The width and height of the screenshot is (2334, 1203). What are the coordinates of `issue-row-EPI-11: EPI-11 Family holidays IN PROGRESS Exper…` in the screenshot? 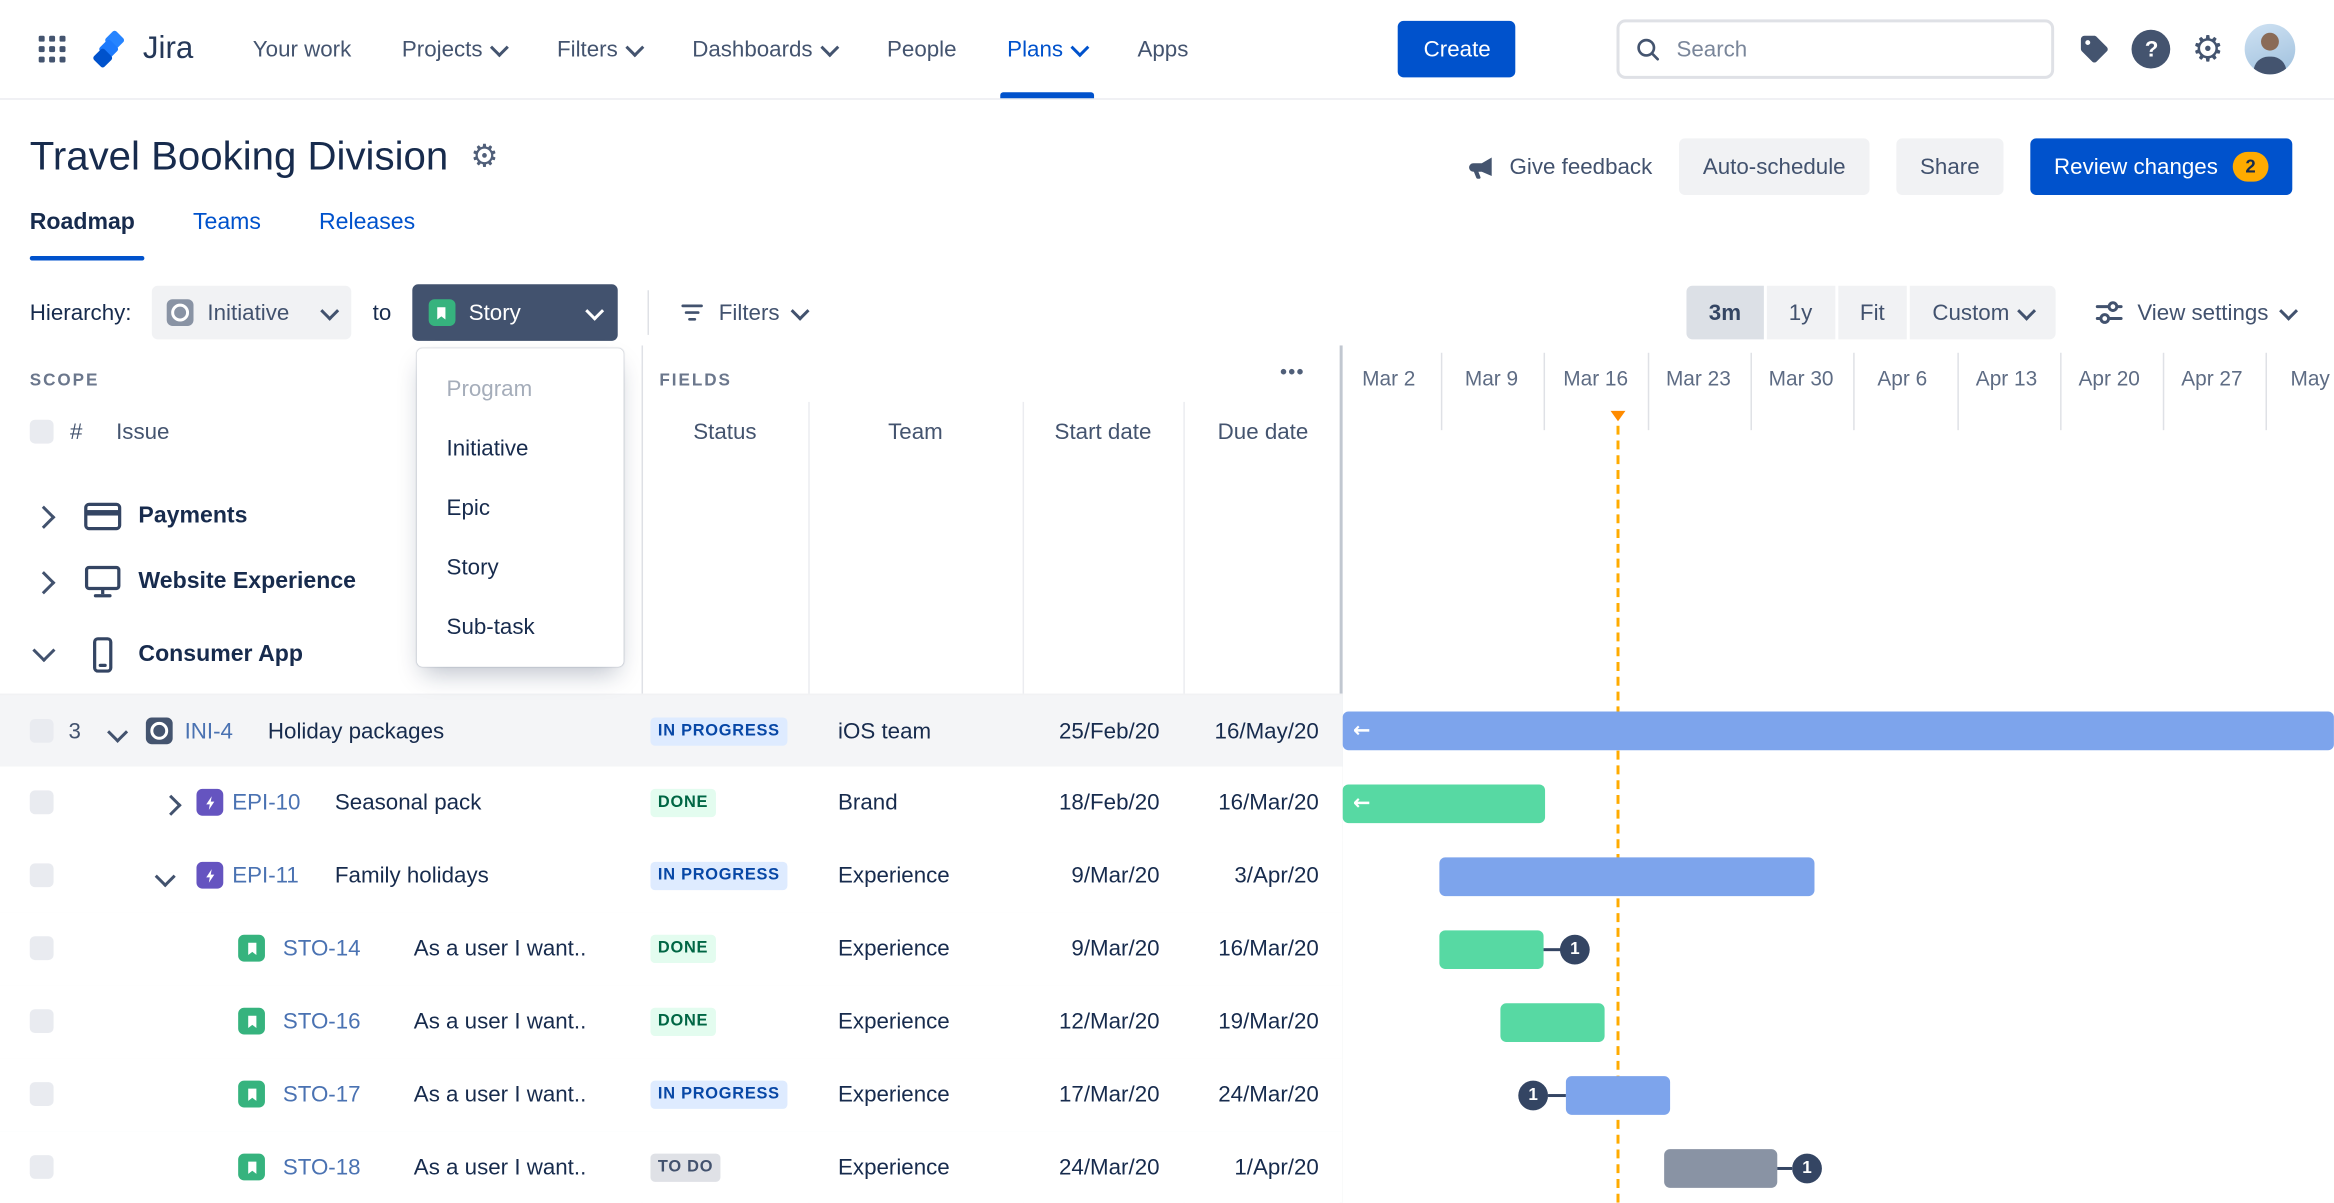 It's located at (671, 876).